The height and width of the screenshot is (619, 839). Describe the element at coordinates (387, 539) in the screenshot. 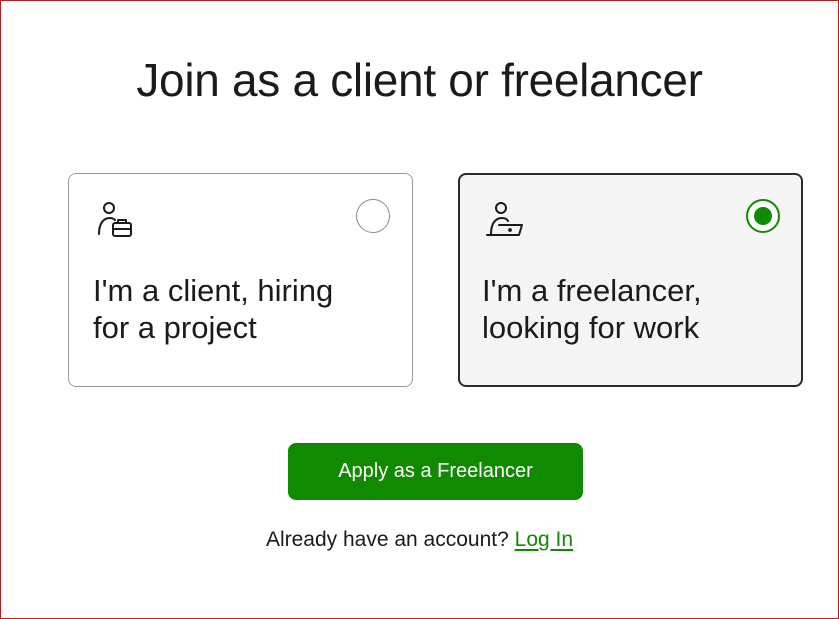

I see `login-prompt-text: Already have an account?` at that location.